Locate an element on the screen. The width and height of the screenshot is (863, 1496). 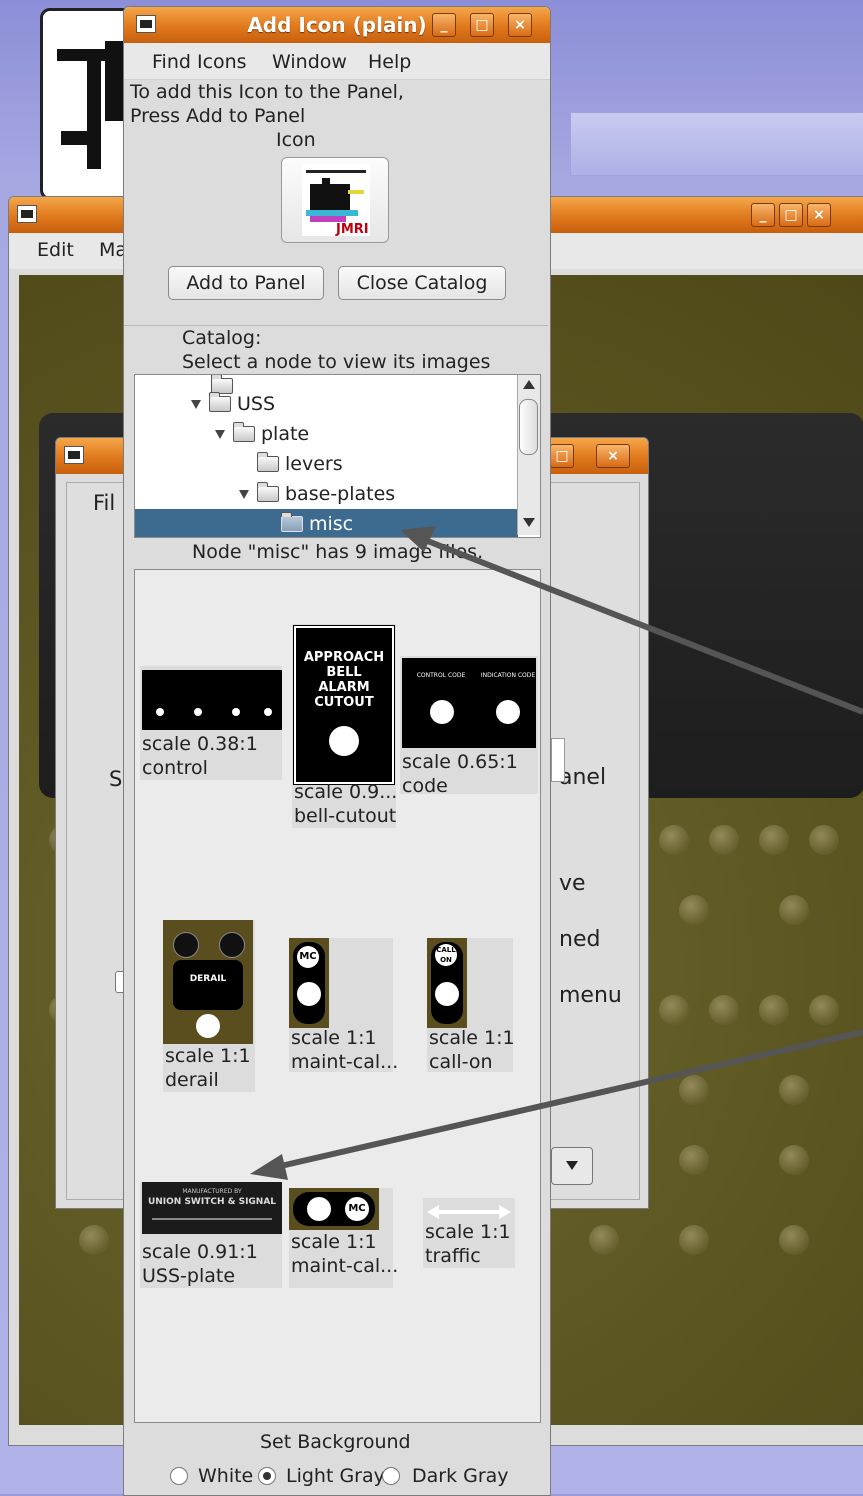
tree-row-base-plates: base-plates is located at coordinates (326, 494).